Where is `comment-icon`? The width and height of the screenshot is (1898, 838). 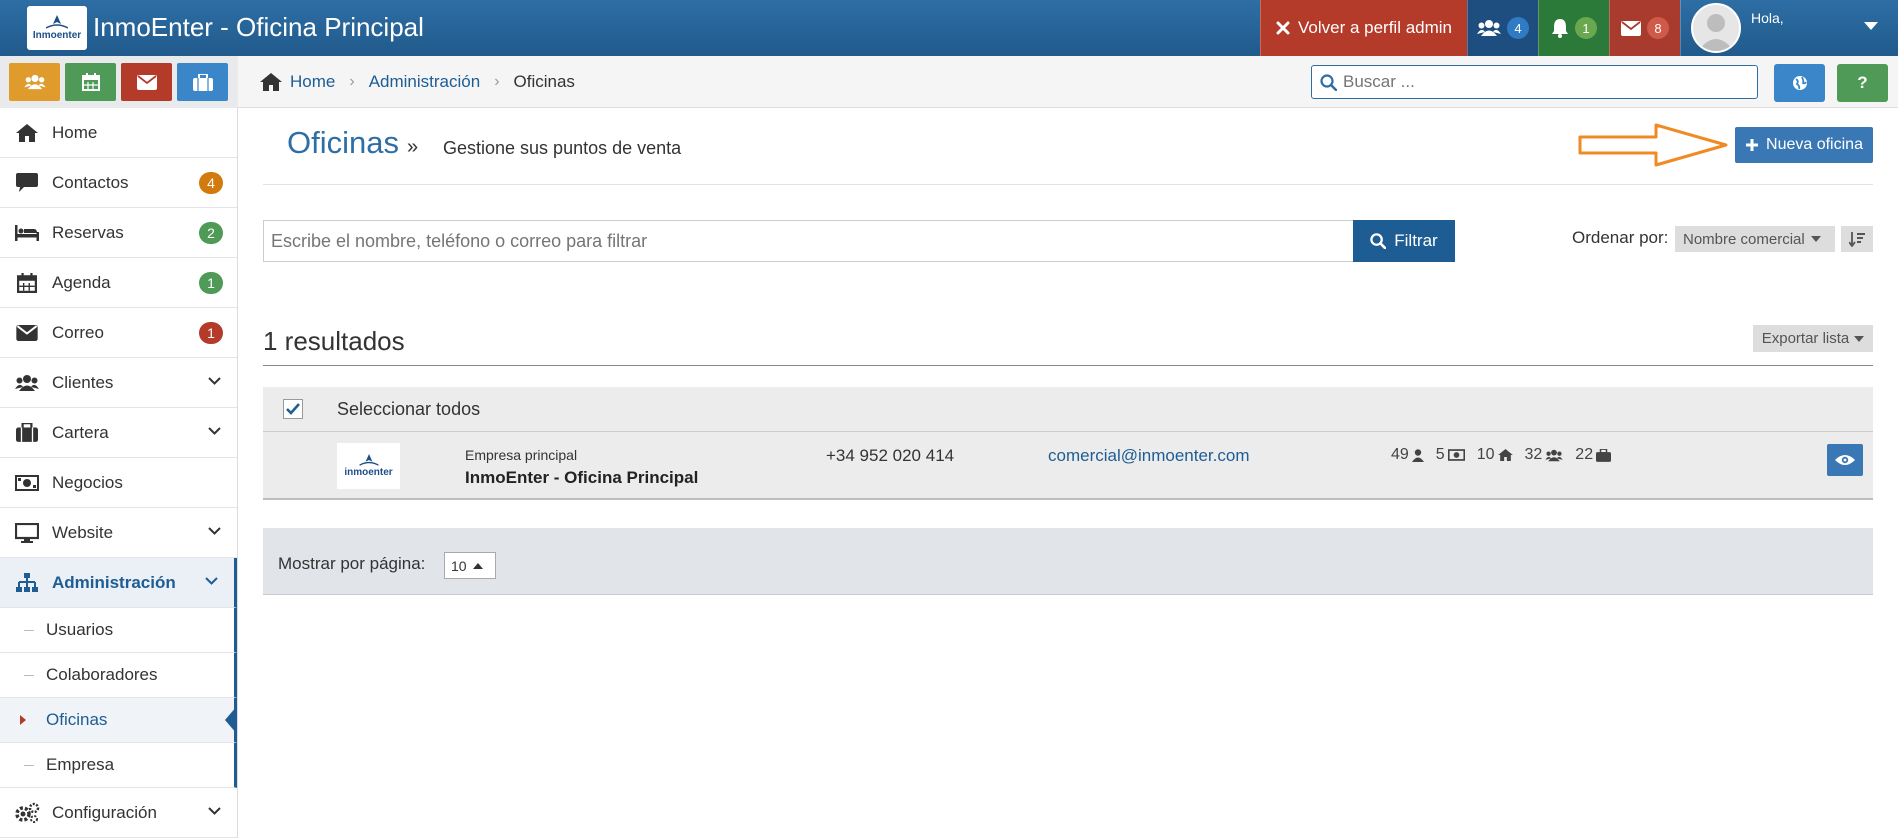 comment-icon is located at coordinates (27, 182).